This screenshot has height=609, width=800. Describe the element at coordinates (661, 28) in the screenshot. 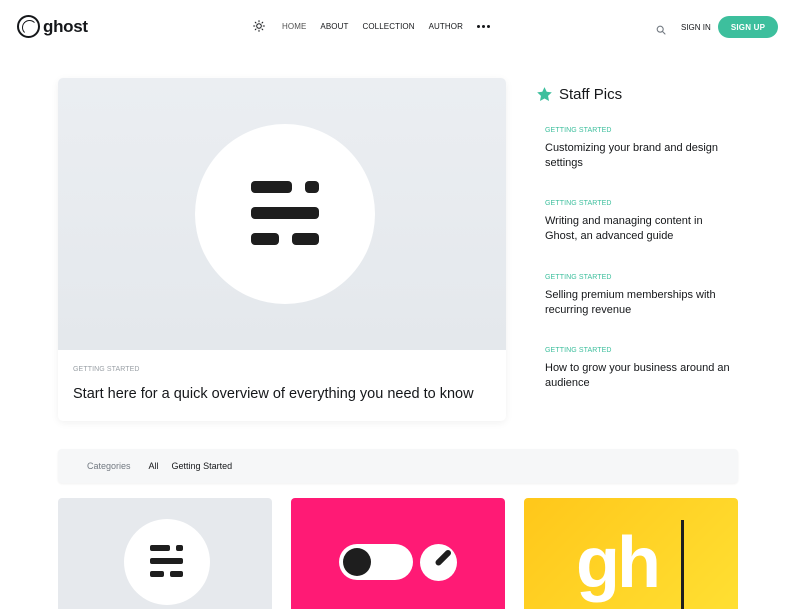

I see `search-icon` at that location.